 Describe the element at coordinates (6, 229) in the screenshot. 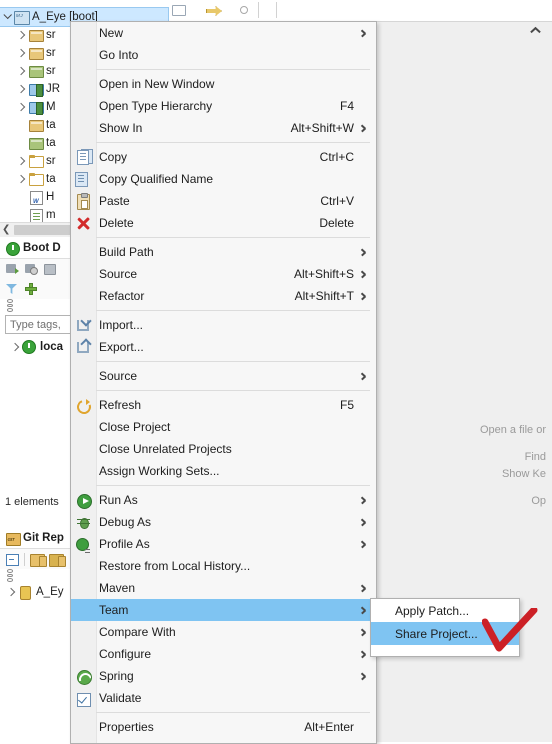

I see `scroll-left-icon: ❮` at that location.